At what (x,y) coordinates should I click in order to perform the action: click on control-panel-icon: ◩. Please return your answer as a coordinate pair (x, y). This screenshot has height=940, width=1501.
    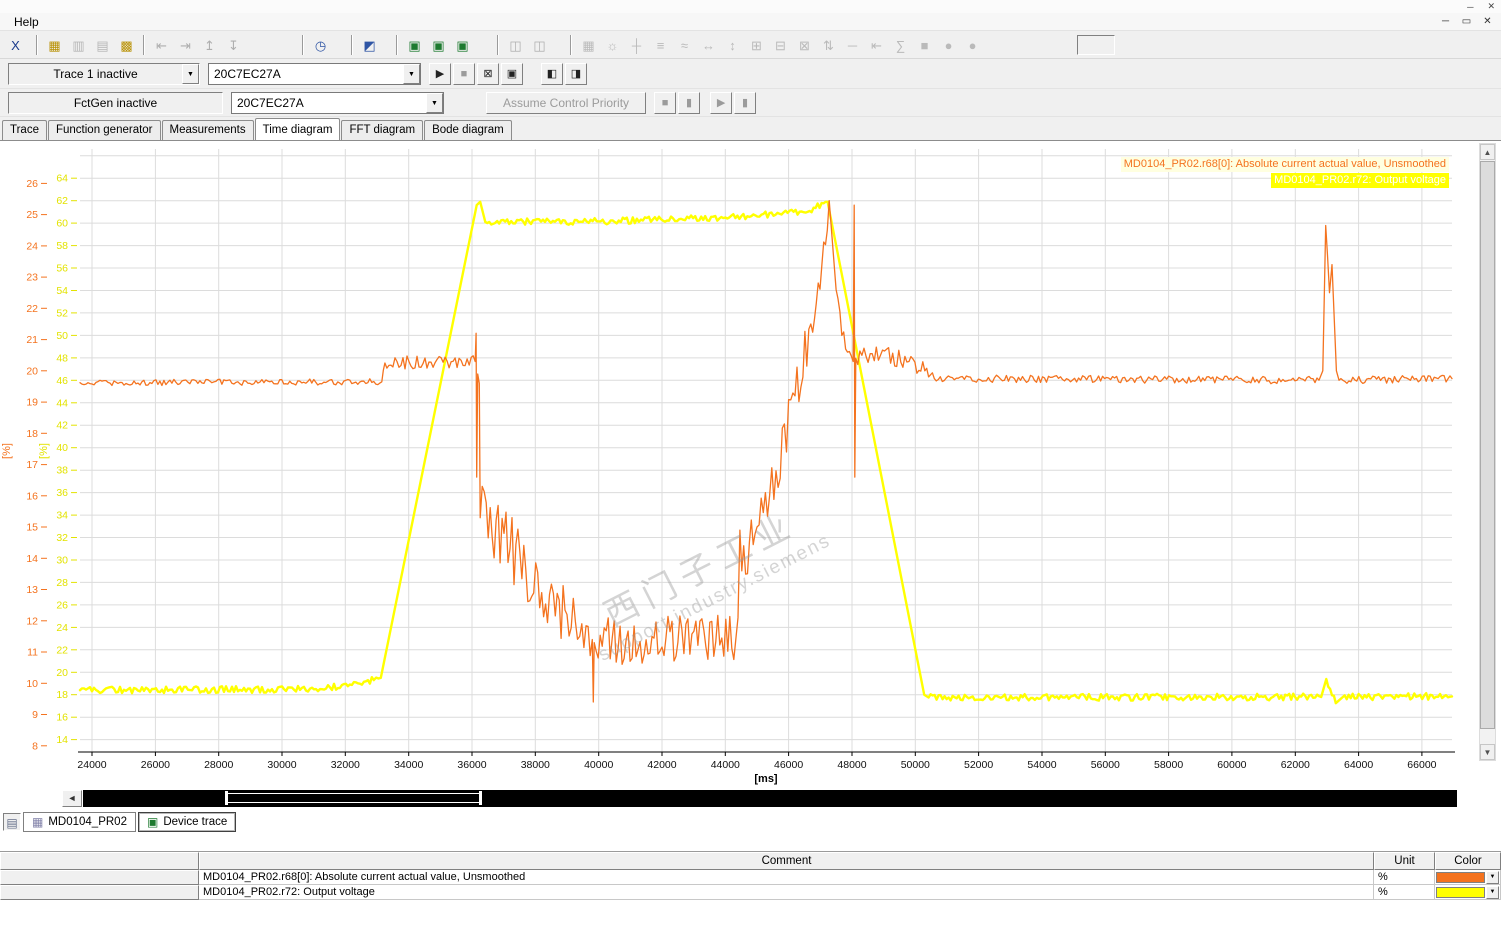
    Looking at the image, I should click on (369, 44).